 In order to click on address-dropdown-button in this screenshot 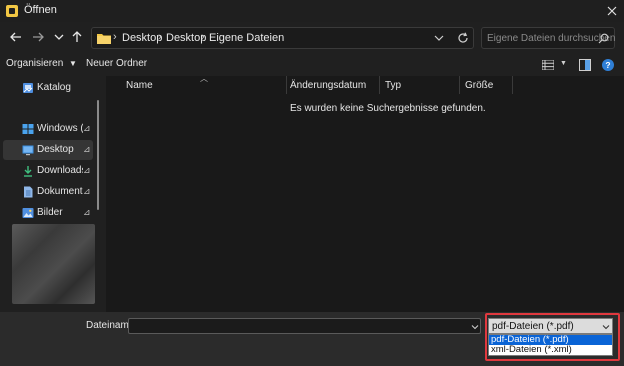, I will do `click(439, 38)`.